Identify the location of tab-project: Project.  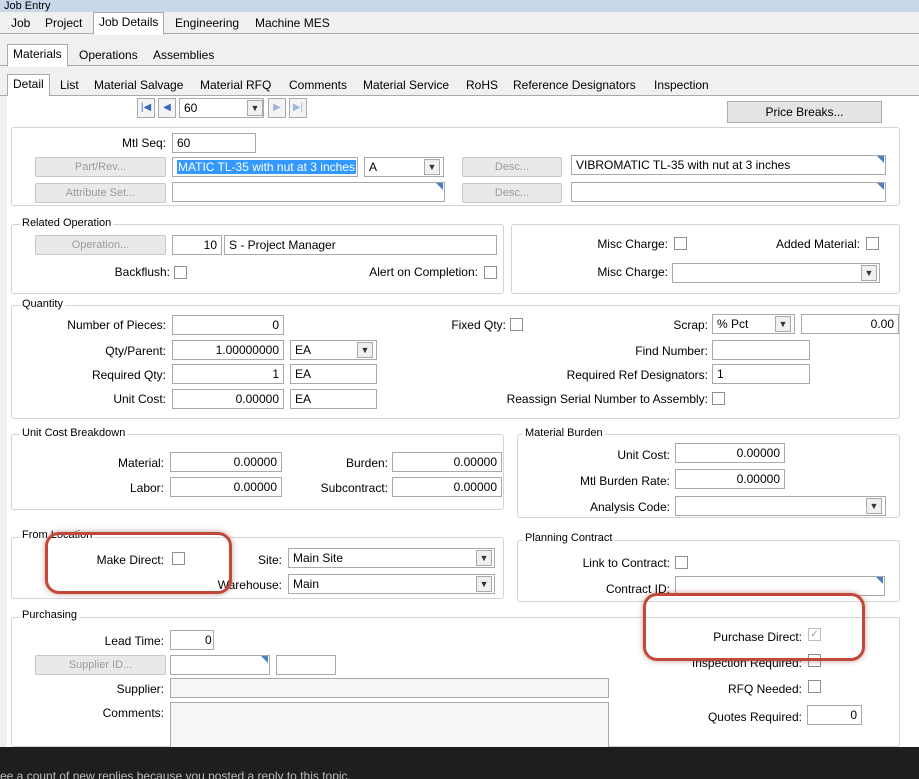
(63, 24).